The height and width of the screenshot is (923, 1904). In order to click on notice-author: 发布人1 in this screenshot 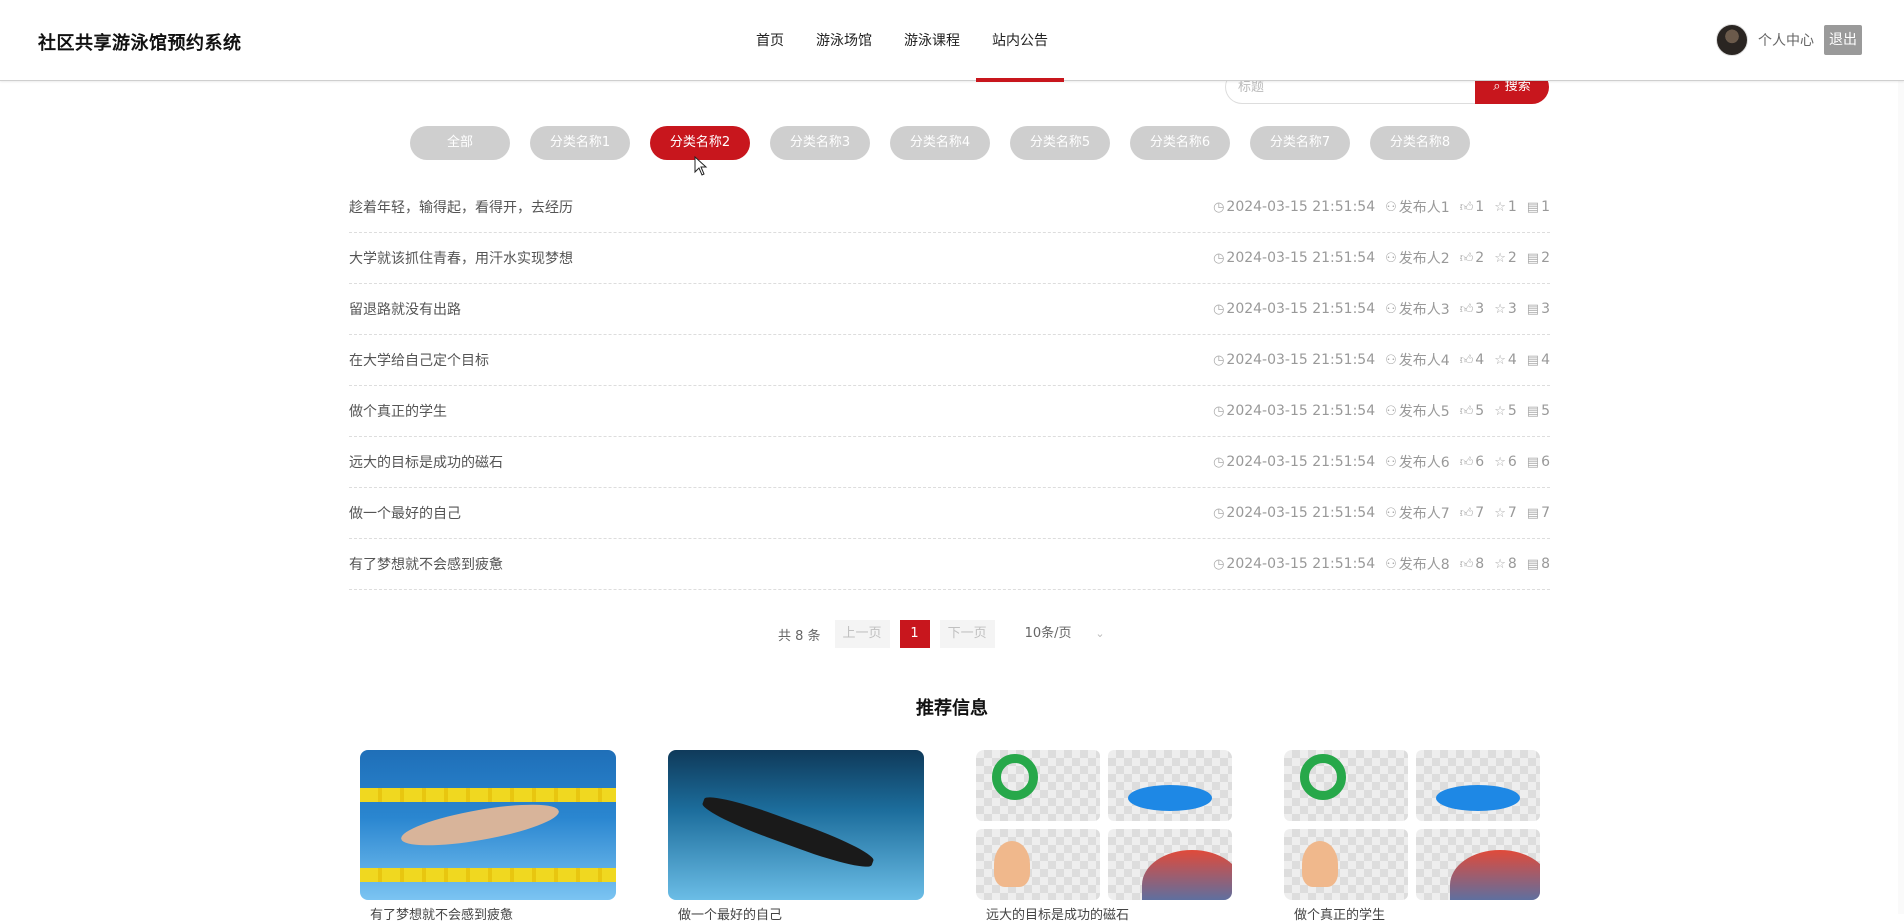, I will do `click(1424, 208)`.